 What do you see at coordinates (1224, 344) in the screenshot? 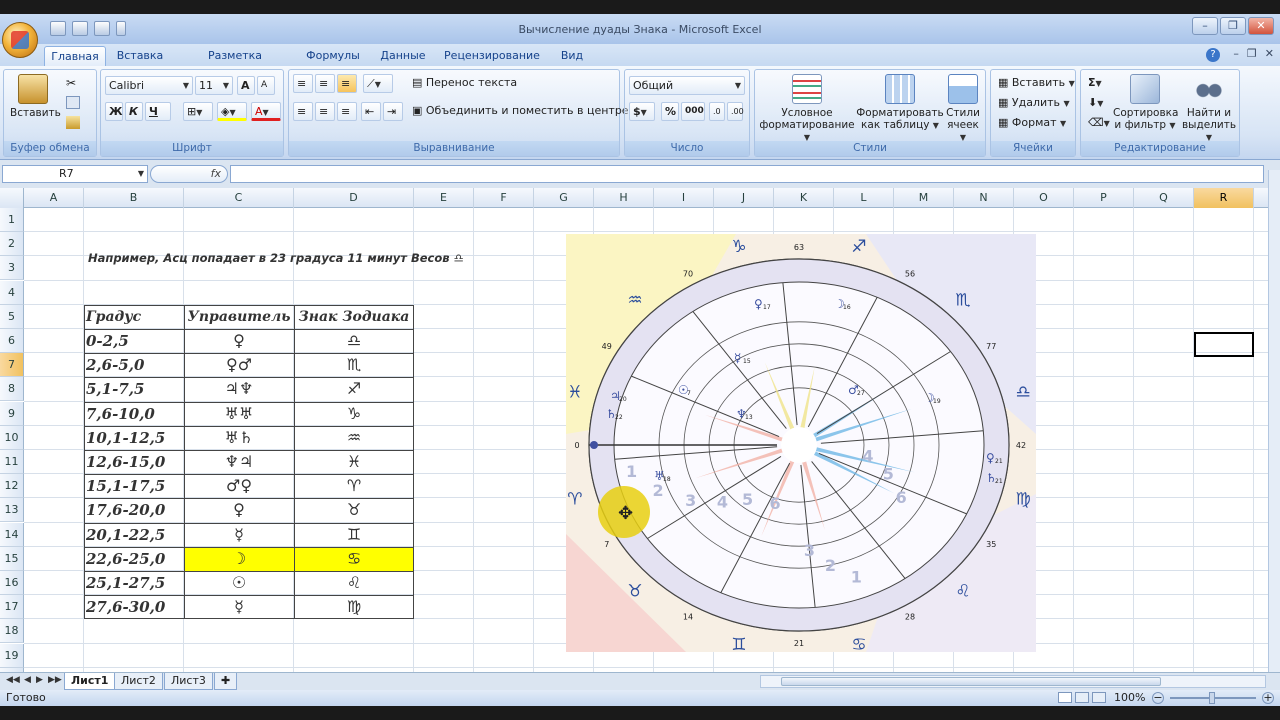
I see `selected-cell-r7` at bounding box center [1224, 344].